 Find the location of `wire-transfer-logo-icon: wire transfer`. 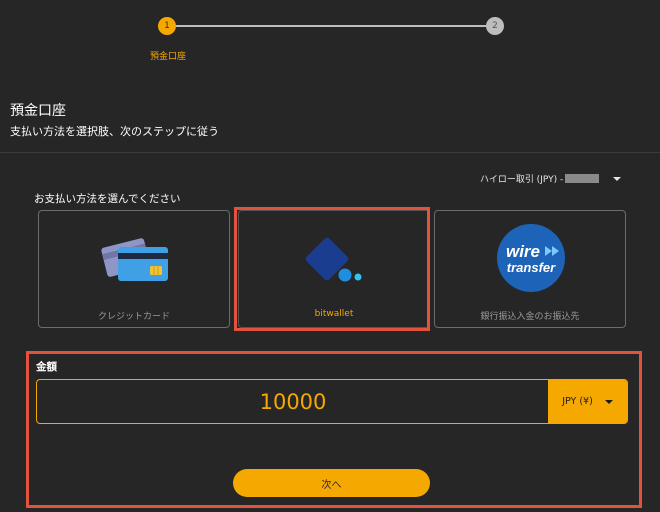

wire-transfer-logo-icon: wire transfer is located at coordinates (531, 258).